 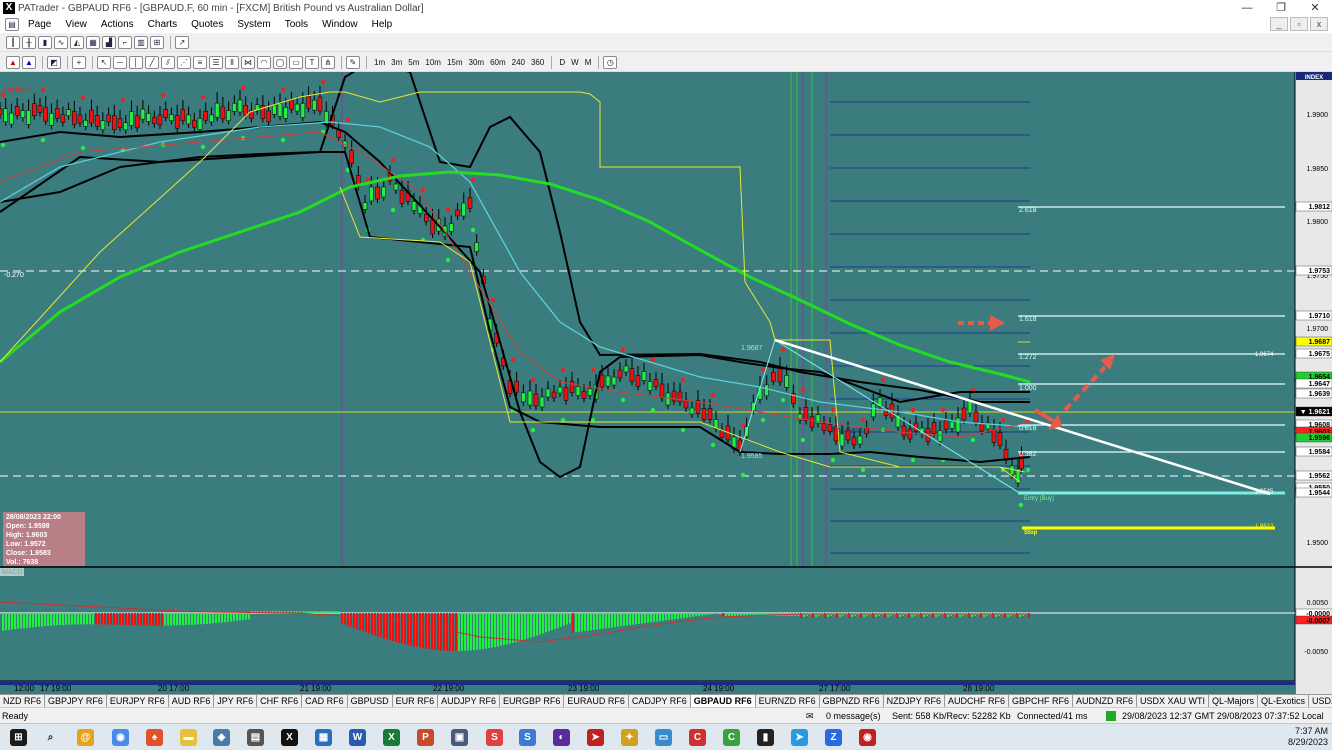 What do you see at coordinates (391, 737) in the screenshot?
I see `excel-icon: X` at bounding box center [391, 737].